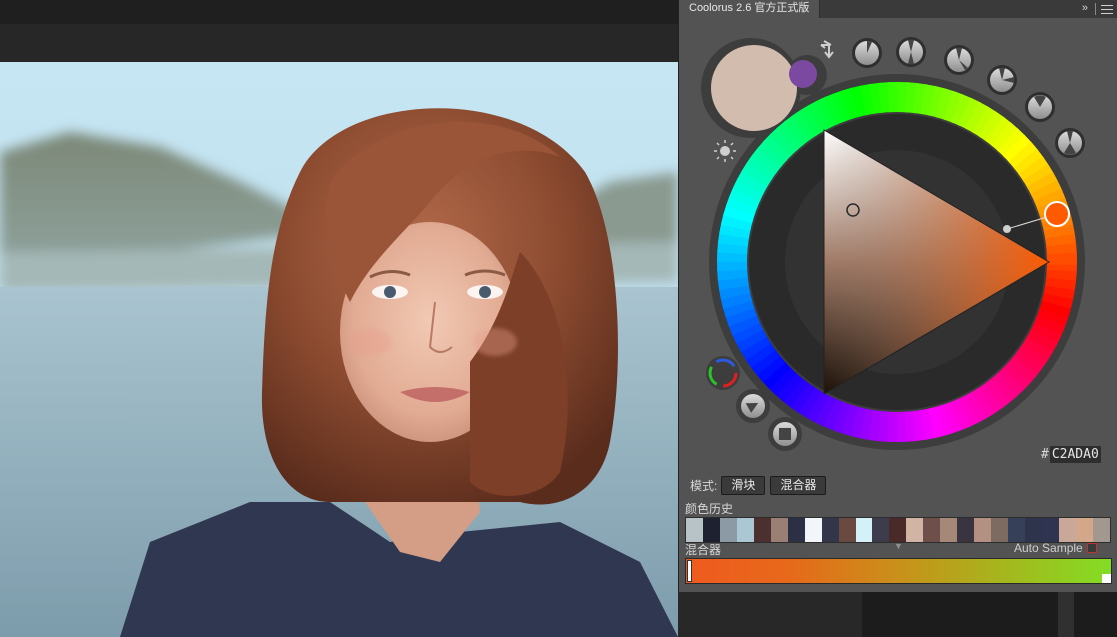 The height and width of the screenshot is (637, 1117). Describe the element at coordinates (1057, 214) in the screenshot. I see `hue-cursor` at that location.